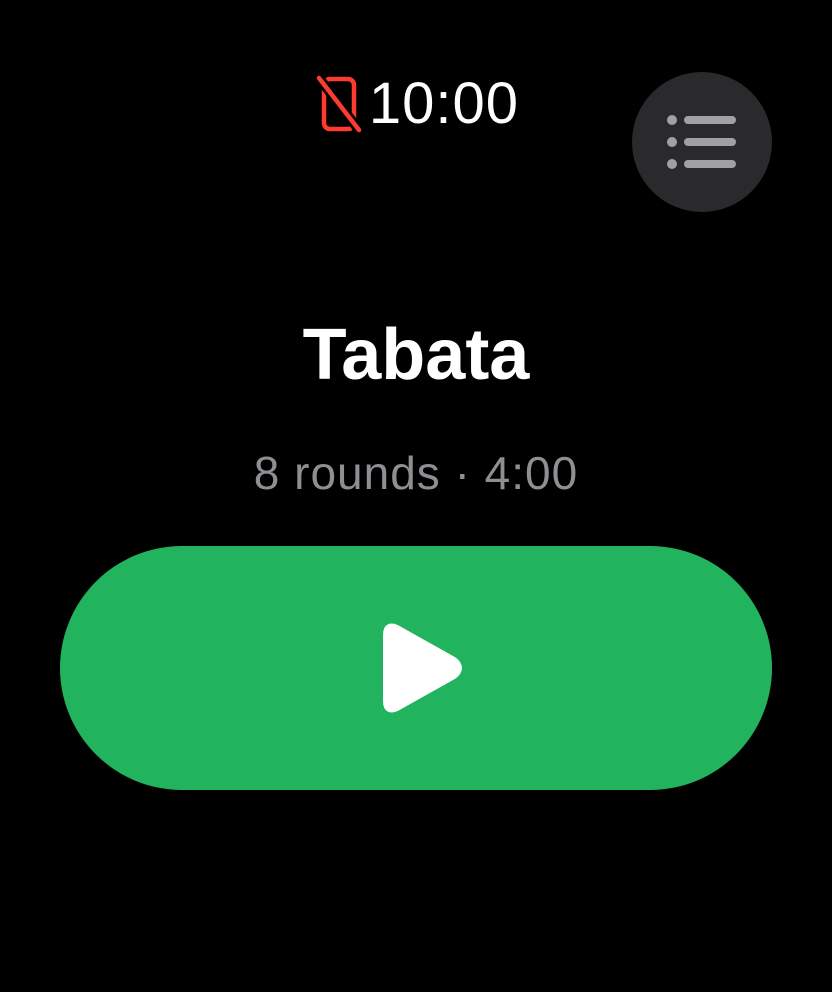  Describe the element at coordinates (444, 103) in the screenshot. I see `clock-time: 10:00` at that location.